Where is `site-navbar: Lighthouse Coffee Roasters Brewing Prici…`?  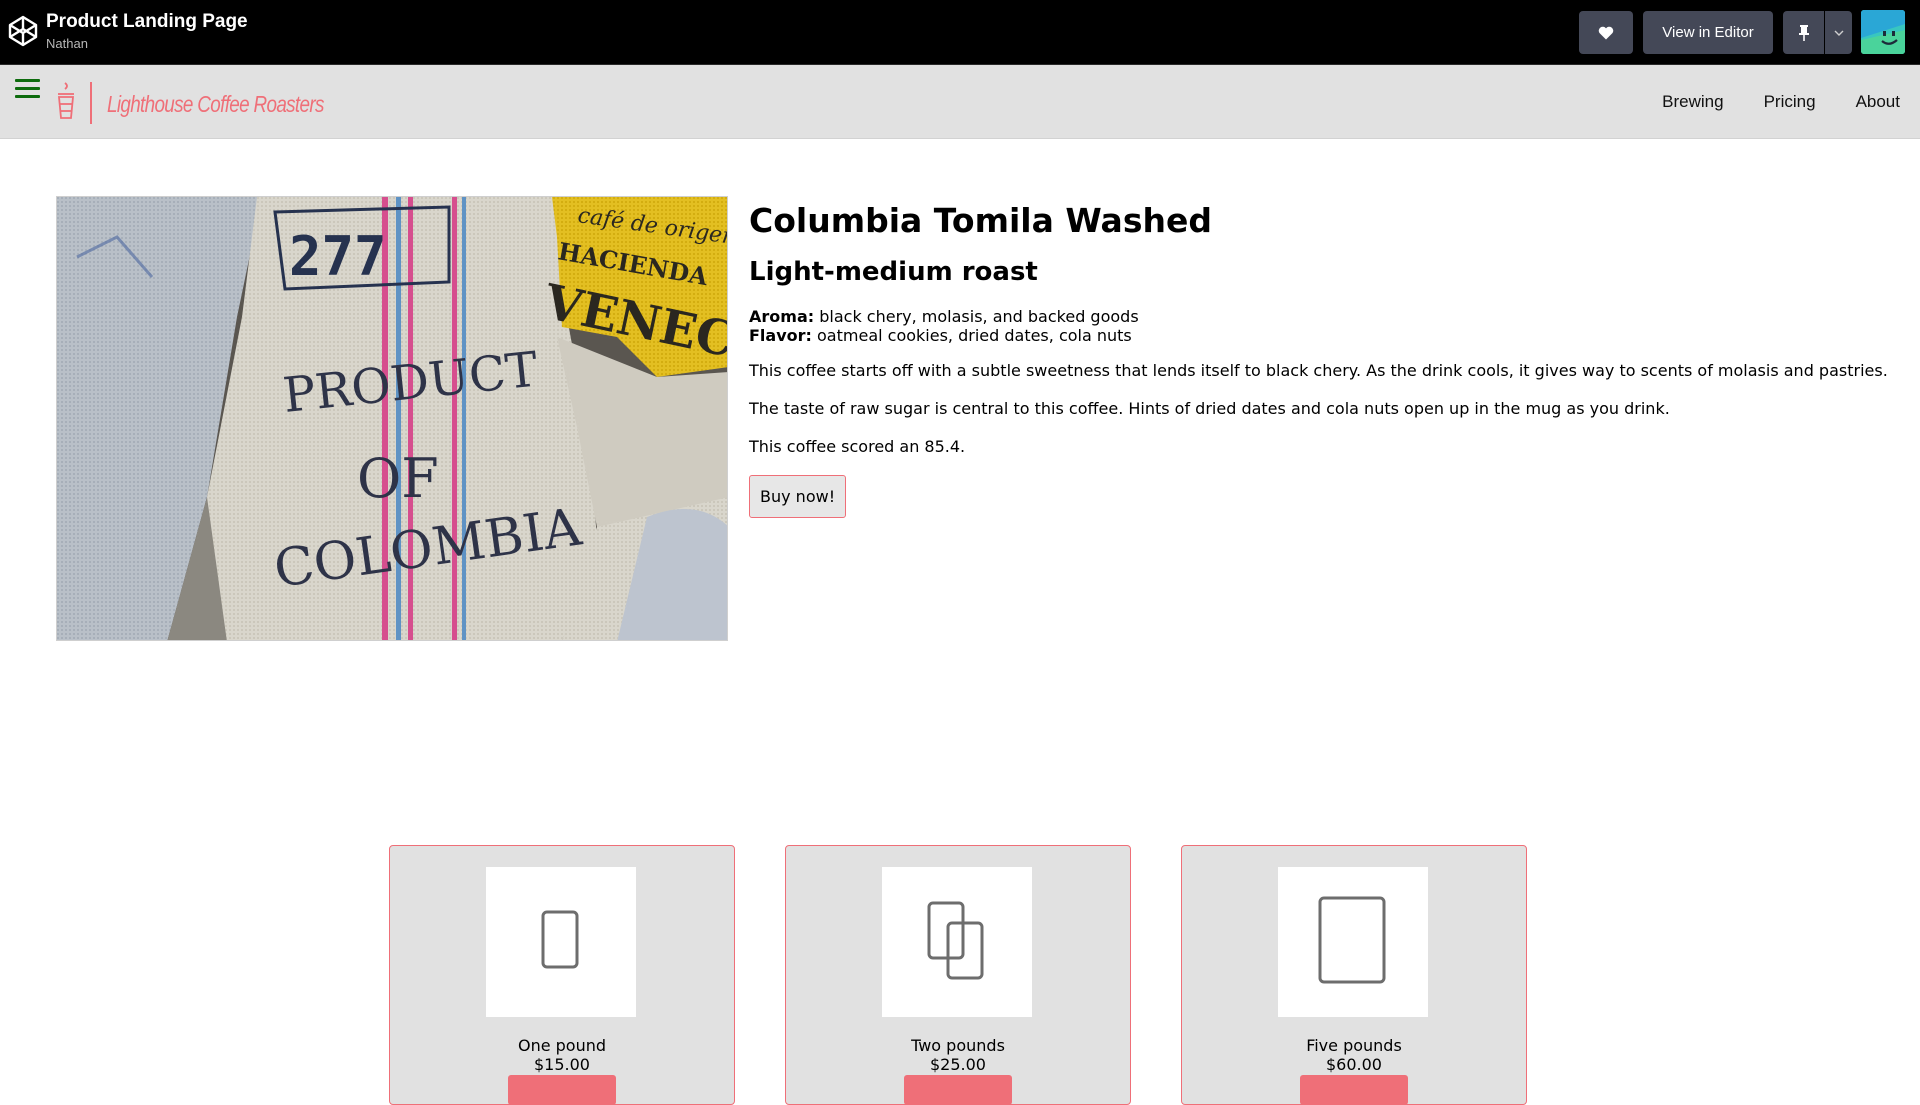 site-navbar: Lighthouse Coffee Roasters Brewing Prici… is located at coordinates (960, 102).